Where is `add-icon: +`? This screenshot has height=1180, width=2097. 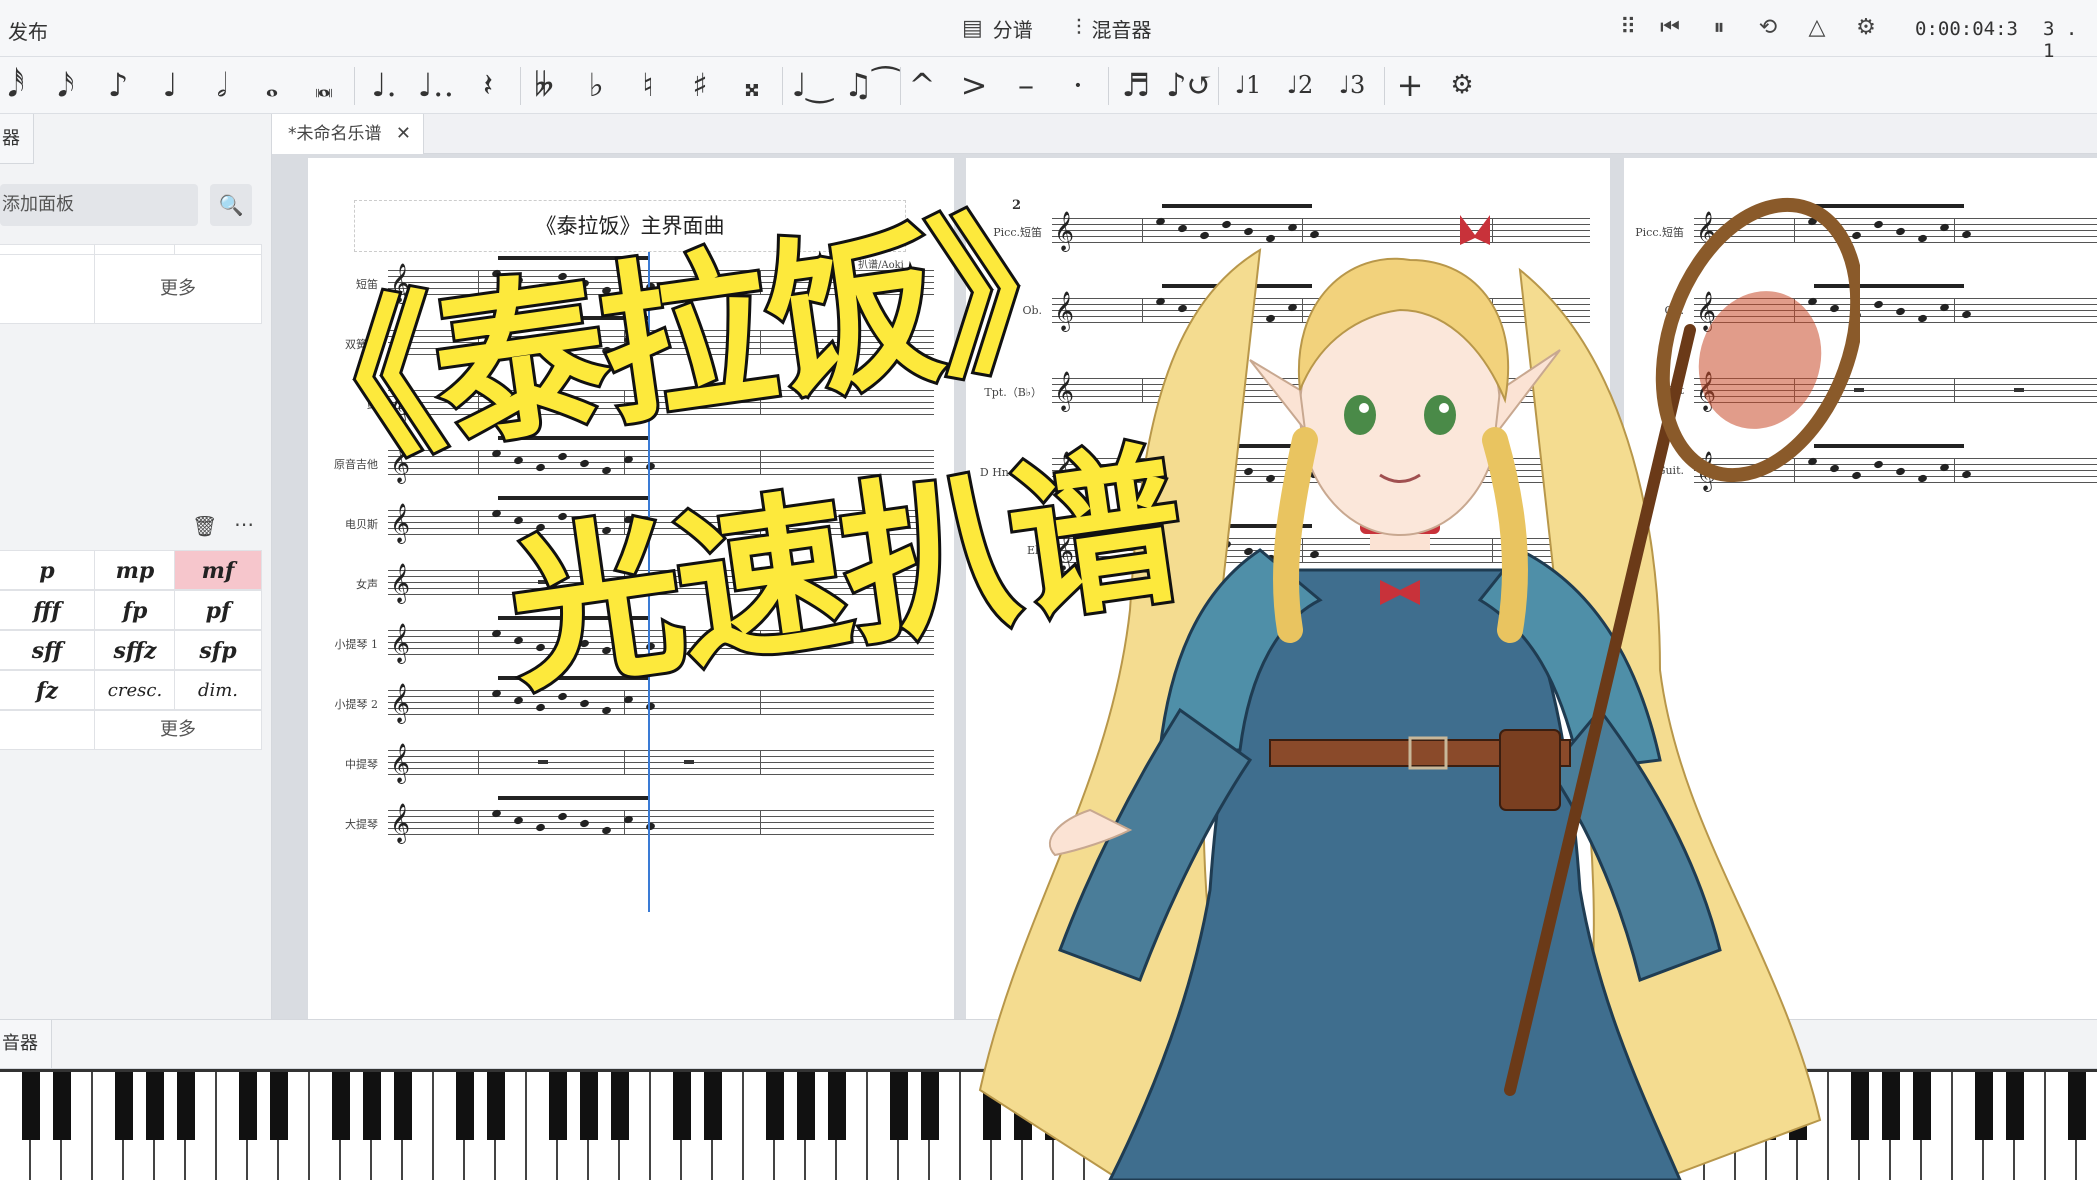 add-icon: + is located at coordinates (1410, 85).